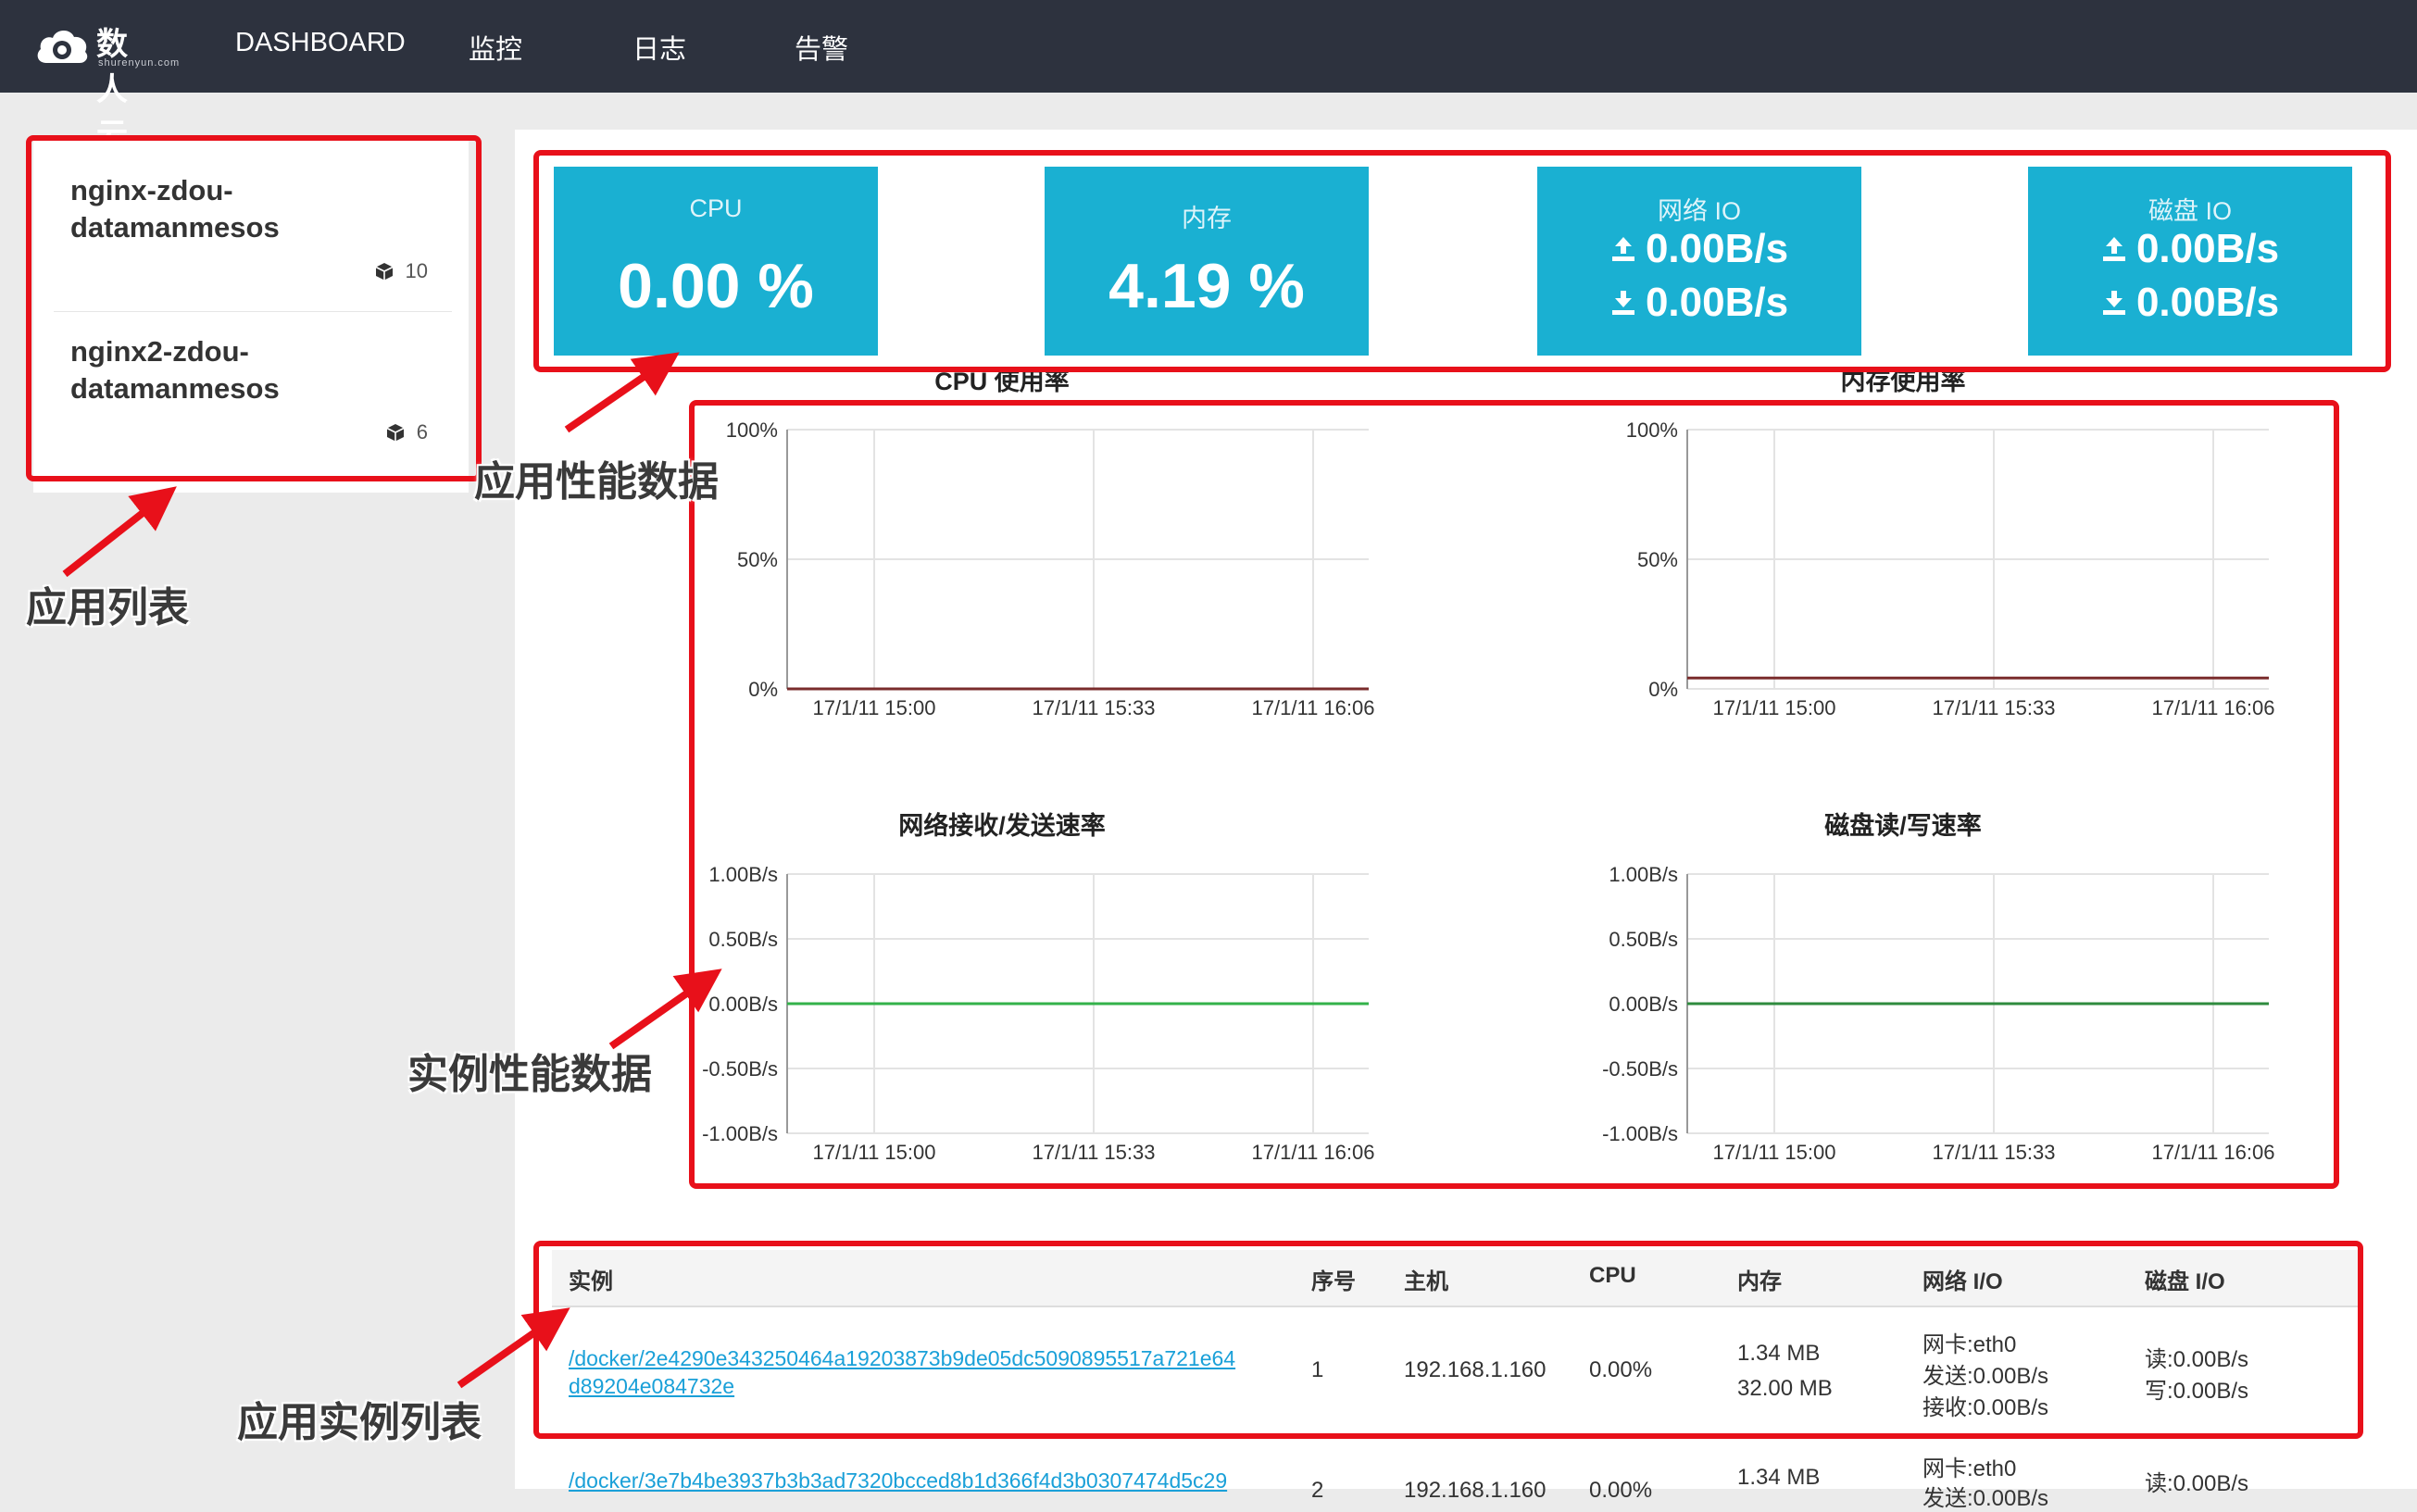  Describe the element at coordinates (716, 286) in the screenshot. I see `stat-value: 0.00 %` at that location.